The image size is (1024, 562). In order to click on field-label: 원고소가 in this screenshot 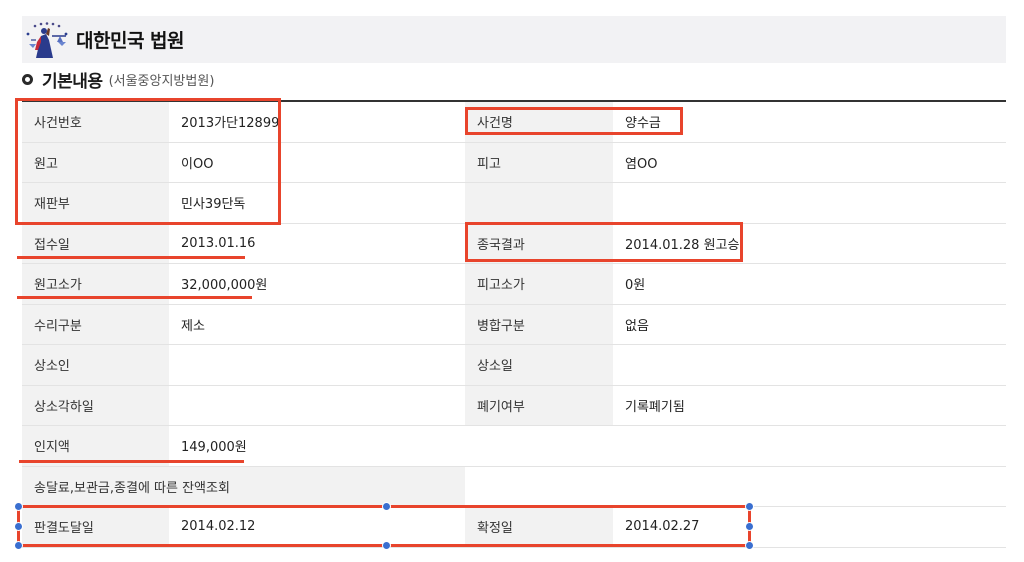, I will do `click(95, 284)`.